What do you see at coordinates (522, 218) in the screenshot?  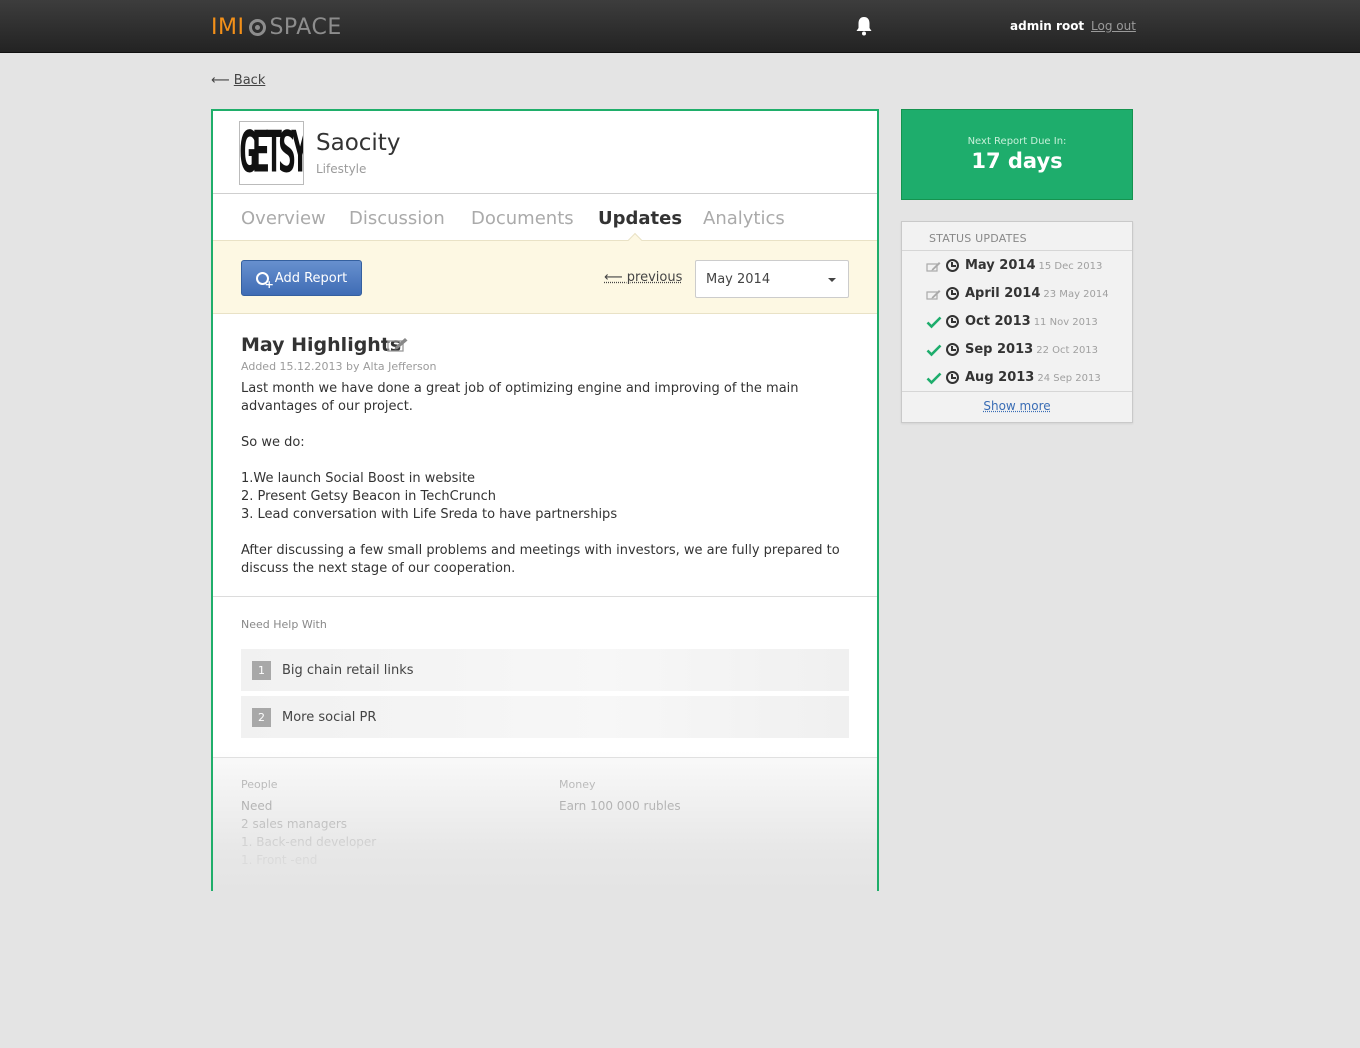 I see `tab-documents: Documents` at bounding box center [522, 218].